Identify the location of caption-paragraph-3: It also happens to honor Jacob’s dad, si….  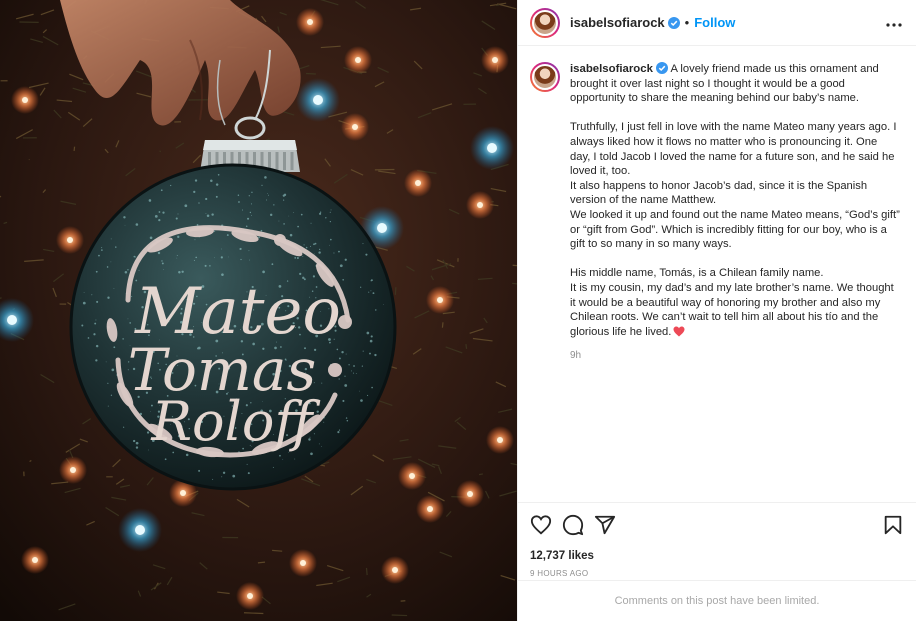
(719, 193).